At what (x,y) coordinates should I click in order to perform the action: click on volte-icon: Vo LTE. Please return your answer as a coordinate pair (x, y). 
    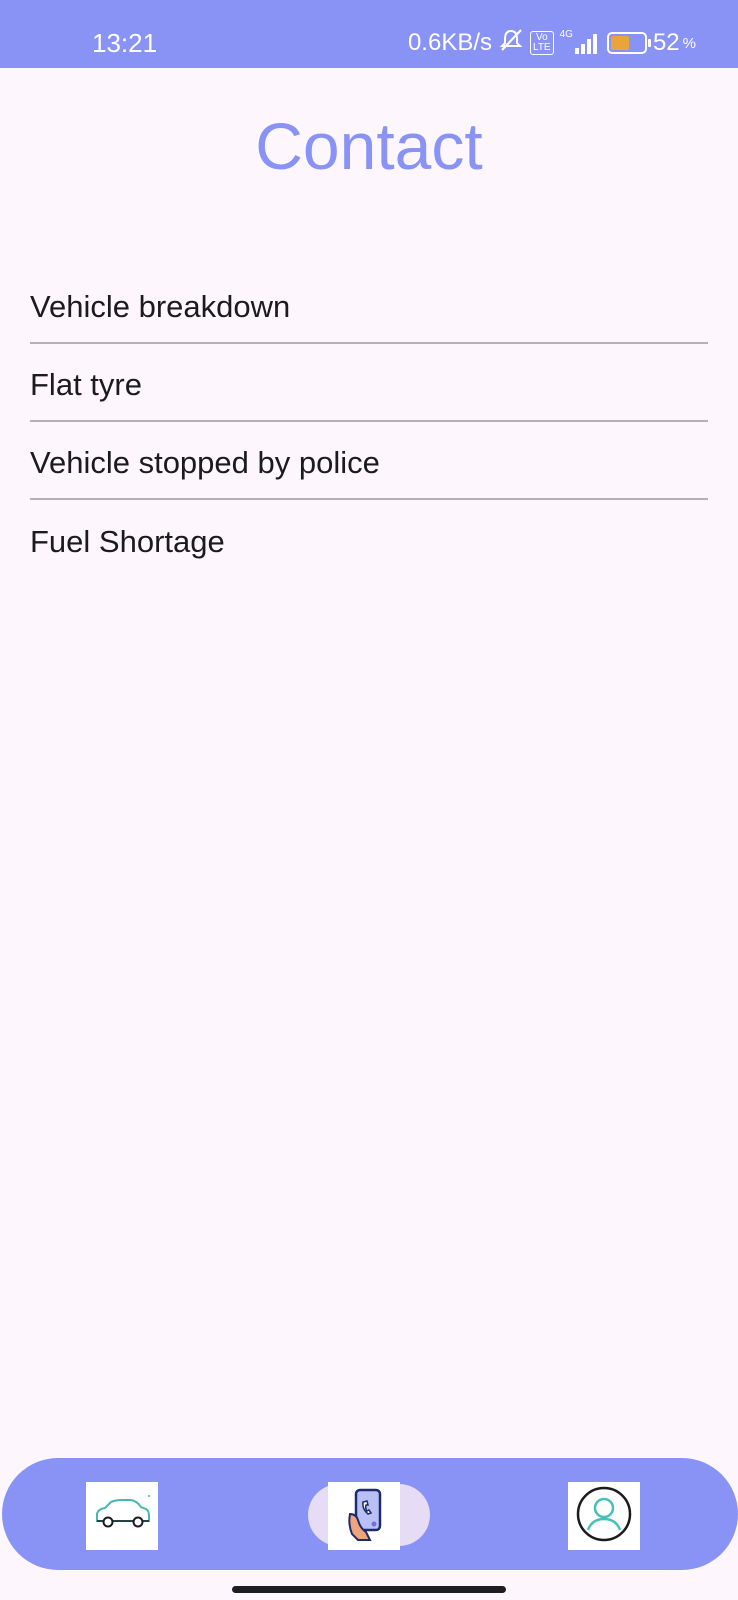
    Looking at the image, I should click on (542, 43).